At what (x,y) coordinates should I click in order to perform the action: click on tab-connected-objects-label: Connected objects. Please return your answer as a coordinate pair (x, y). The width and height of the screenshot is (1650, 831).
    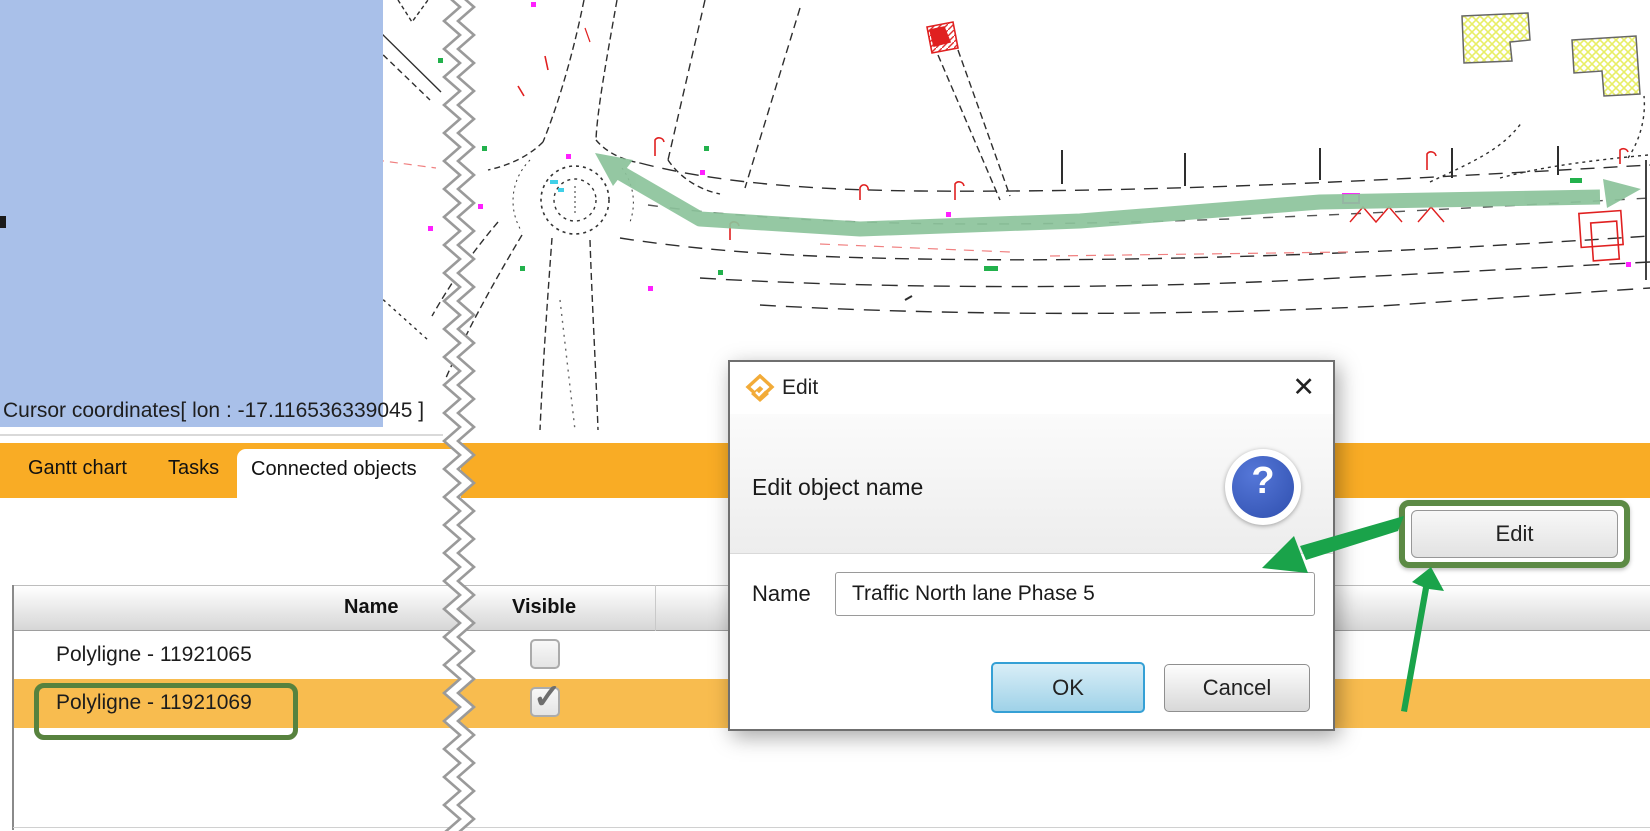
    Looking at the image, I should click on (334, 469).